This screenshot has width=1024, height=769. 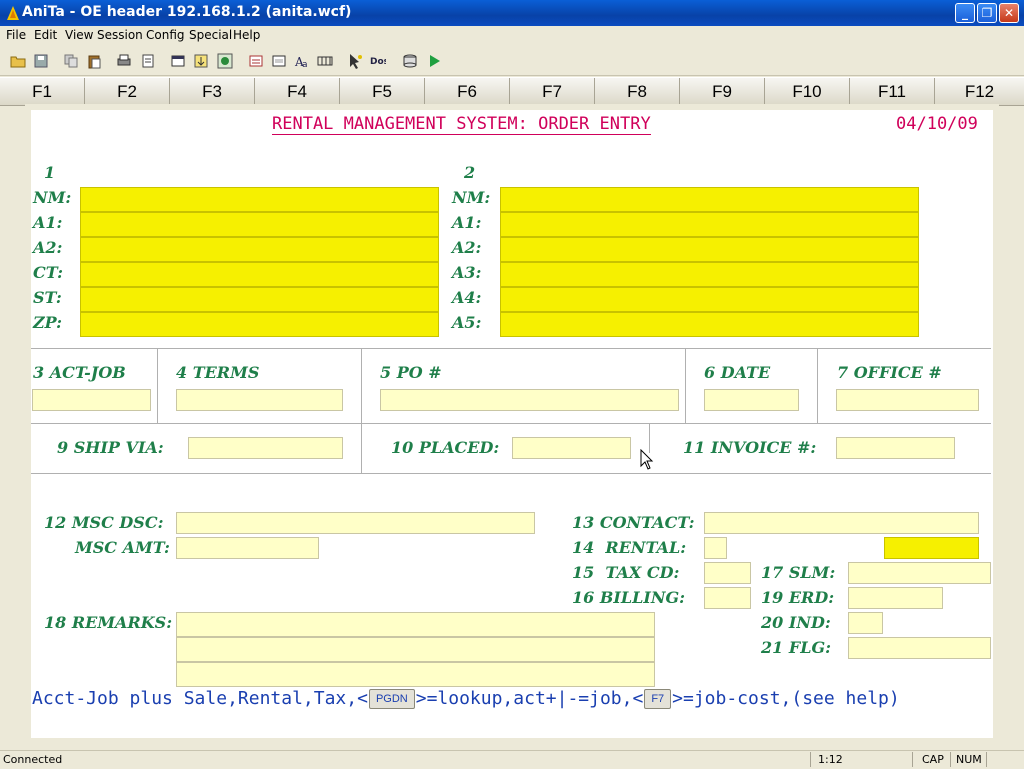 What do you see at coordinates (637, 91) in the screenshot?
I see `f8-key: F8` at bounding box center [637, 91].